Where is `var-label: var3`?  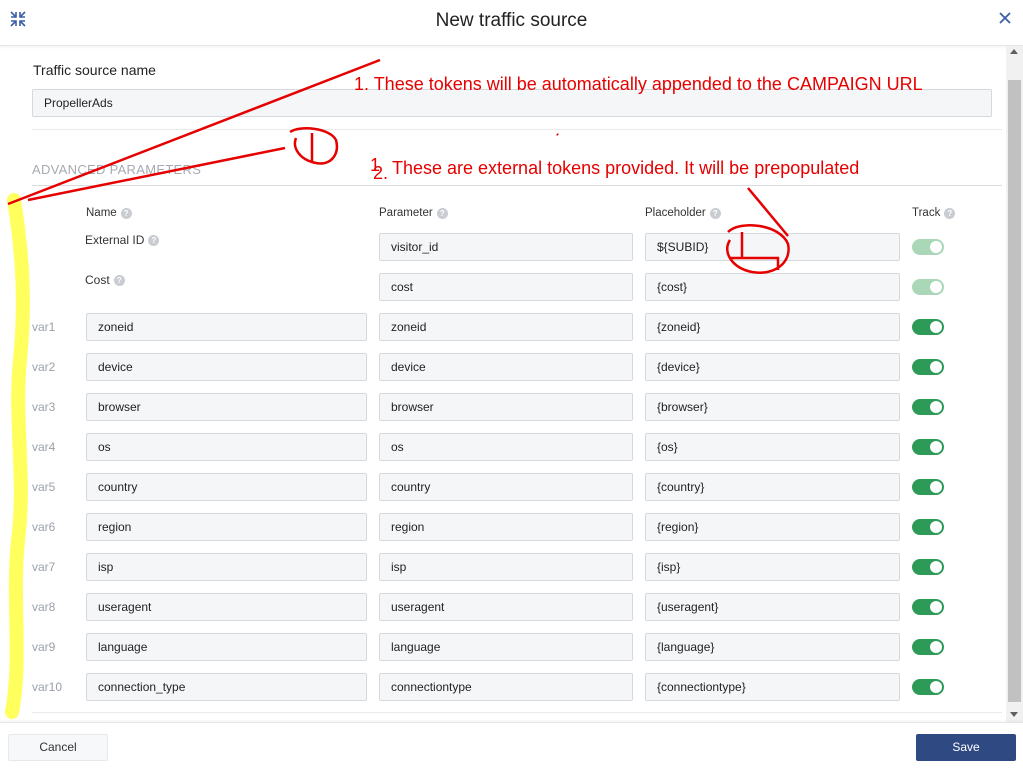
var-label: var3 is located at coordinates (44, 407).